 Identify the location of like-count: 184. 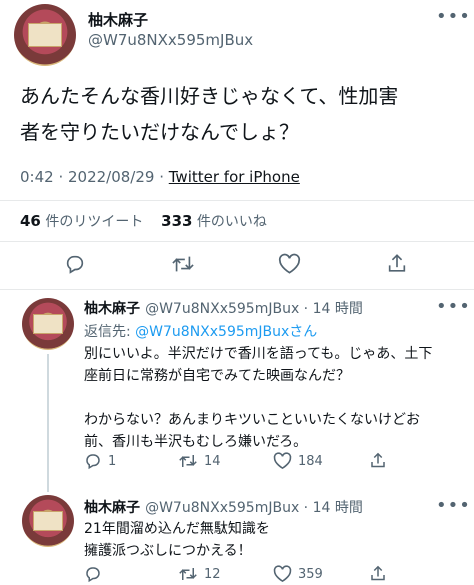
(310, 461).